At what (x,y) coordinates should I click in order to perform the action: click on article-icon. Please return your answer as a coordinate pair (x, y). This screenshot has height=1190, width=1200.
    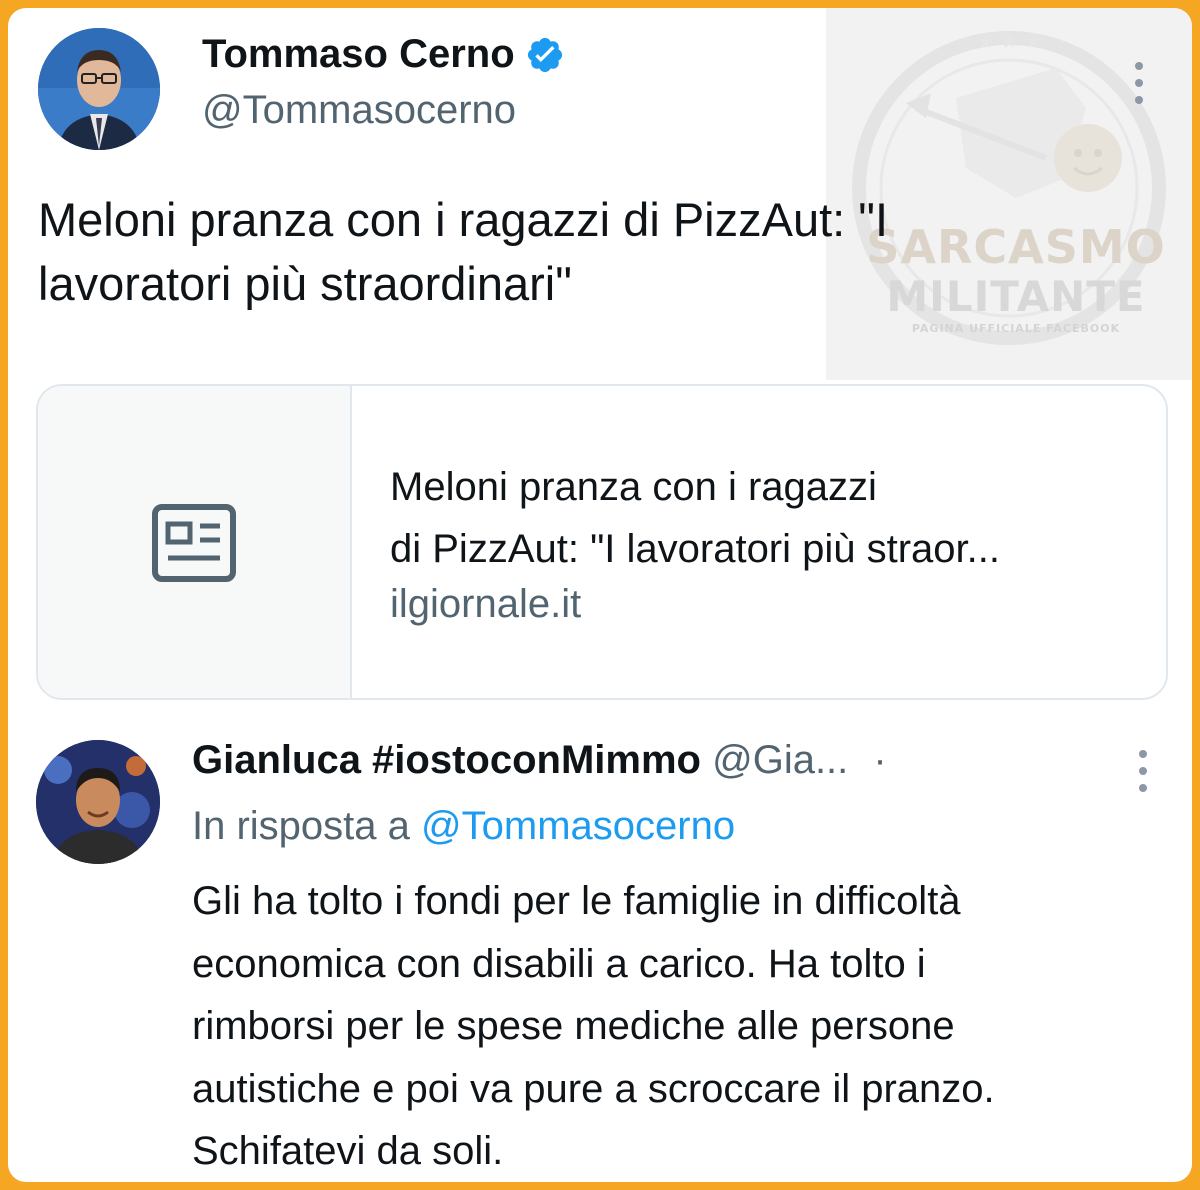
    Looking at the image, I should click on (194, 543).